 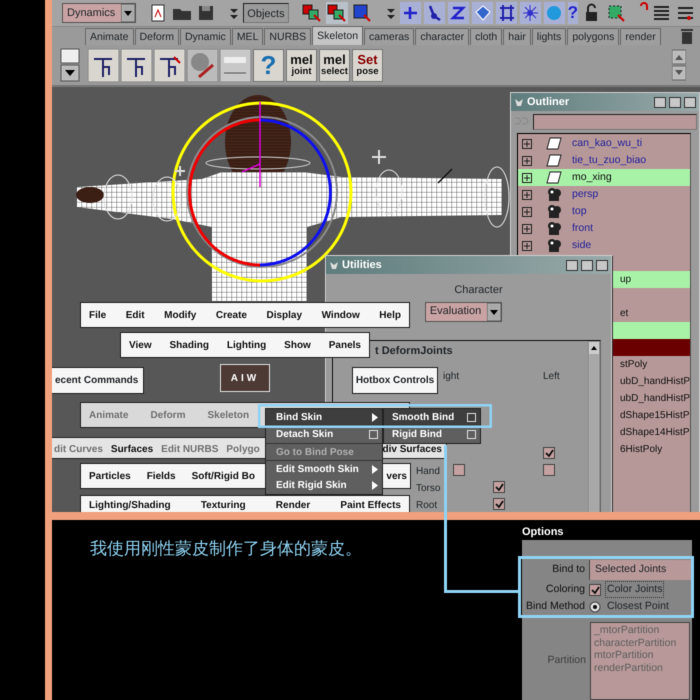 What do you see at coordinates (412, 449) in the screenshot?
I see `hotbox-menu: div Surfaces` at bounding box center [412, 449].